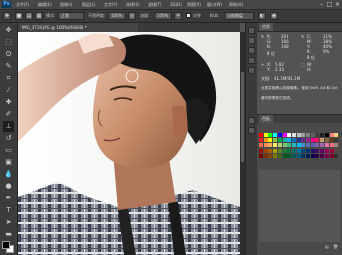  I want to click on mode-select: 正常, so click(71, 16).